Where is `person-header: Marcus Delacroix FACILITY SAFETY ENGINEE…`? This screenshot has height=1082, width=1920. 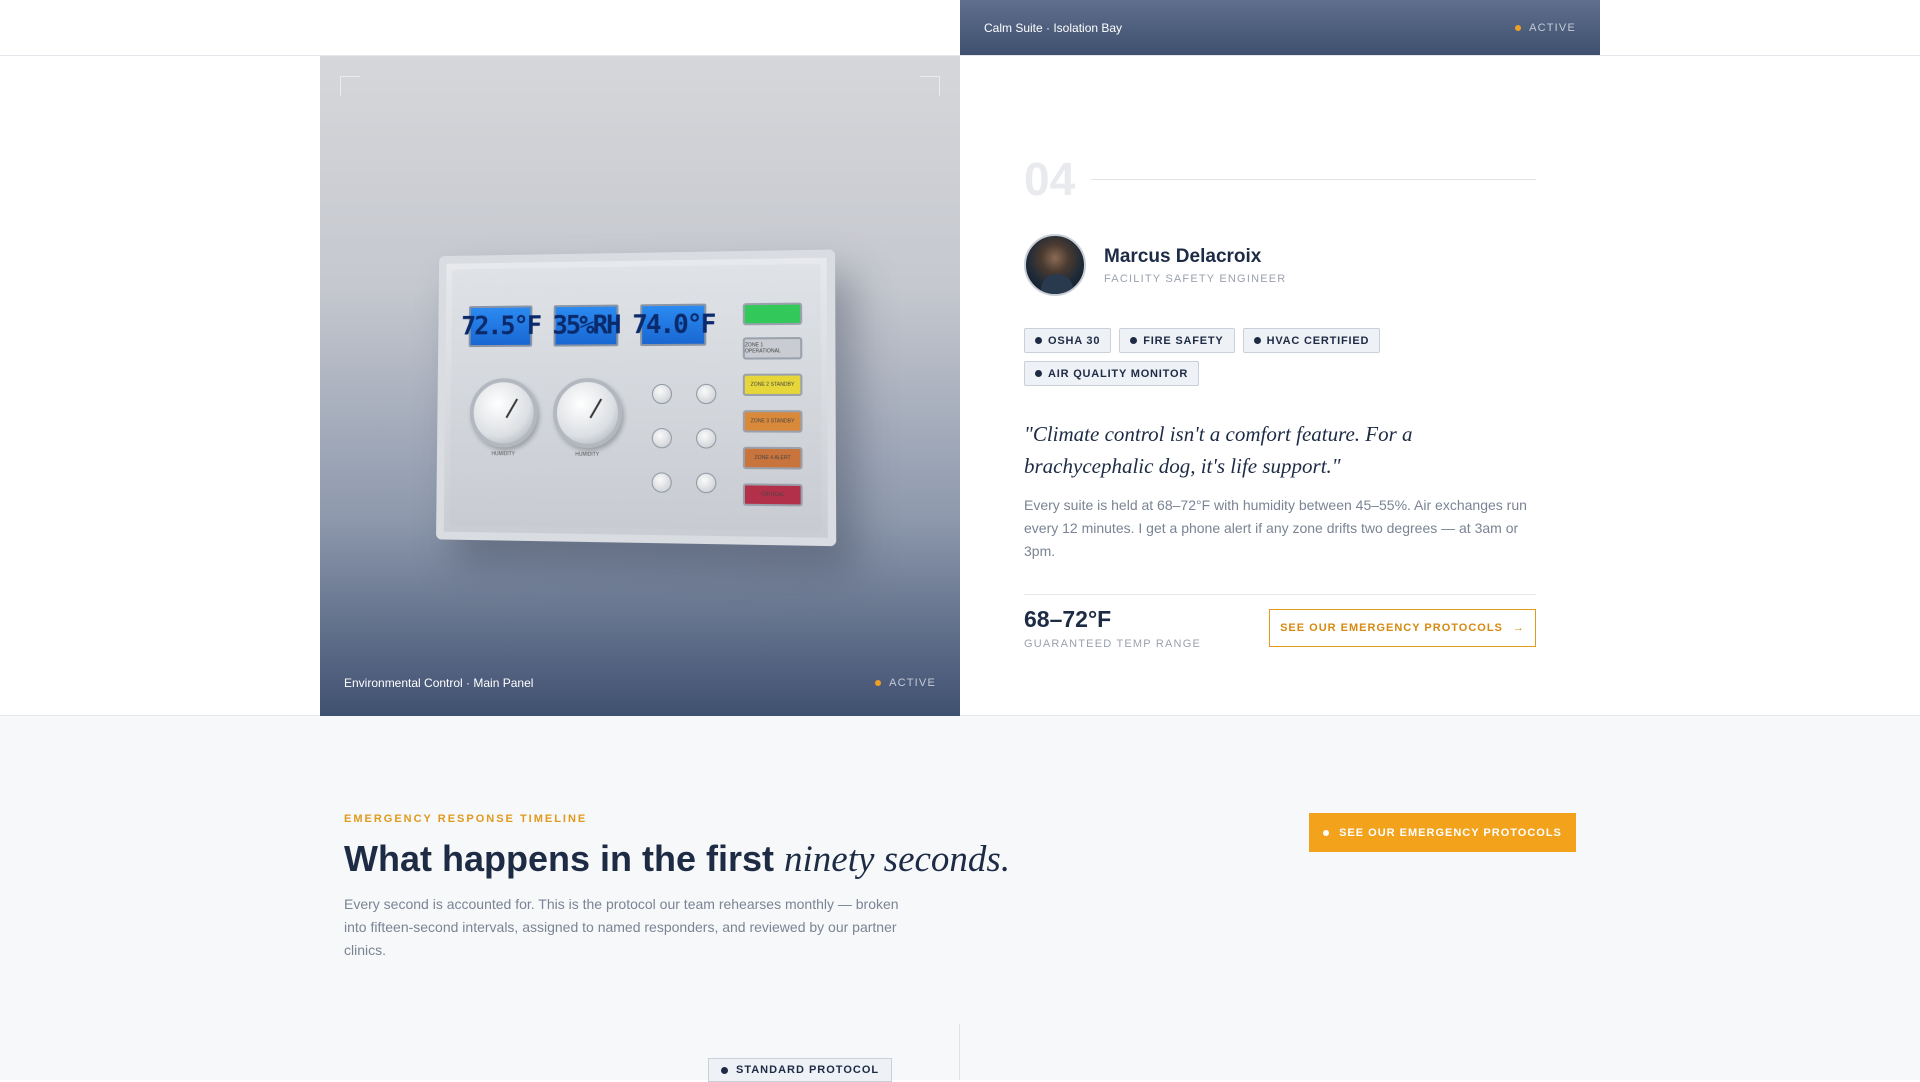 person-header: Marcus Delacroix FACILITY SAFETY ENGINEE… is located at coordinates (1155, 265).